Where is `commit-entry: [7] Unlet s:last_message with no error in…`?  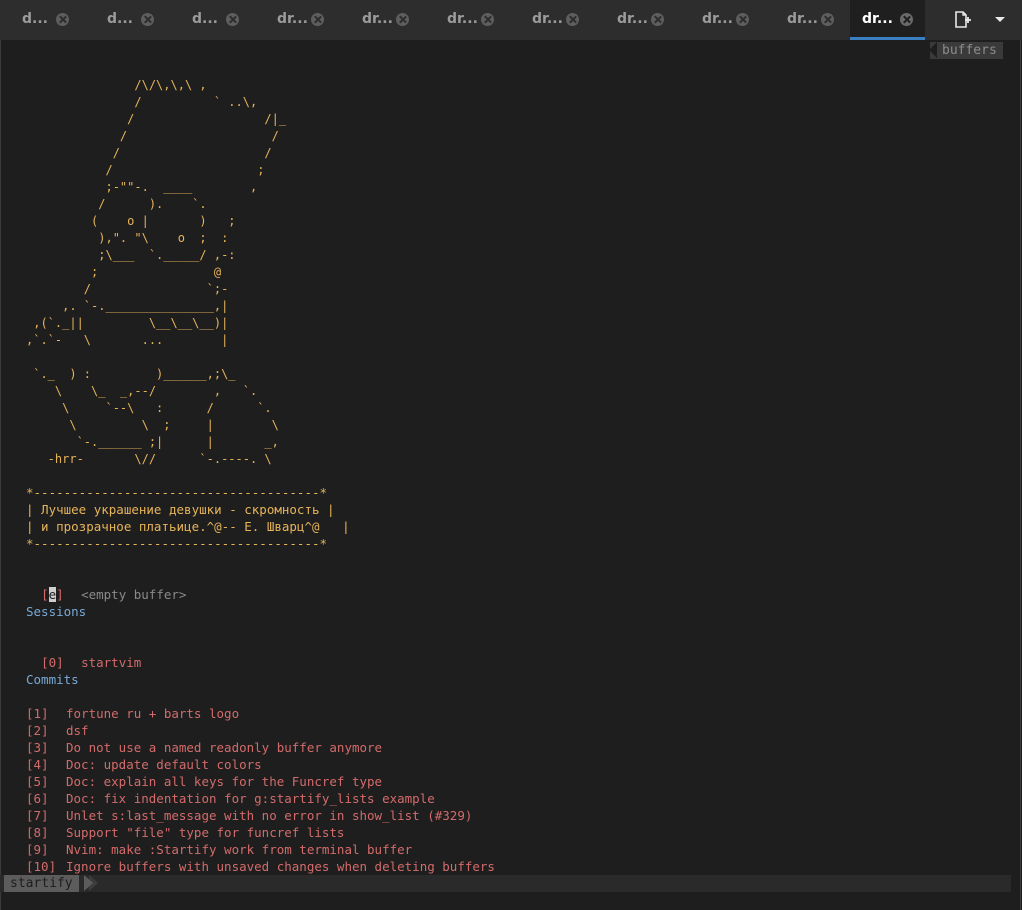 commit-entry: [7] Unlet s:last_message with no error in… is located at coordinates (249, 815).